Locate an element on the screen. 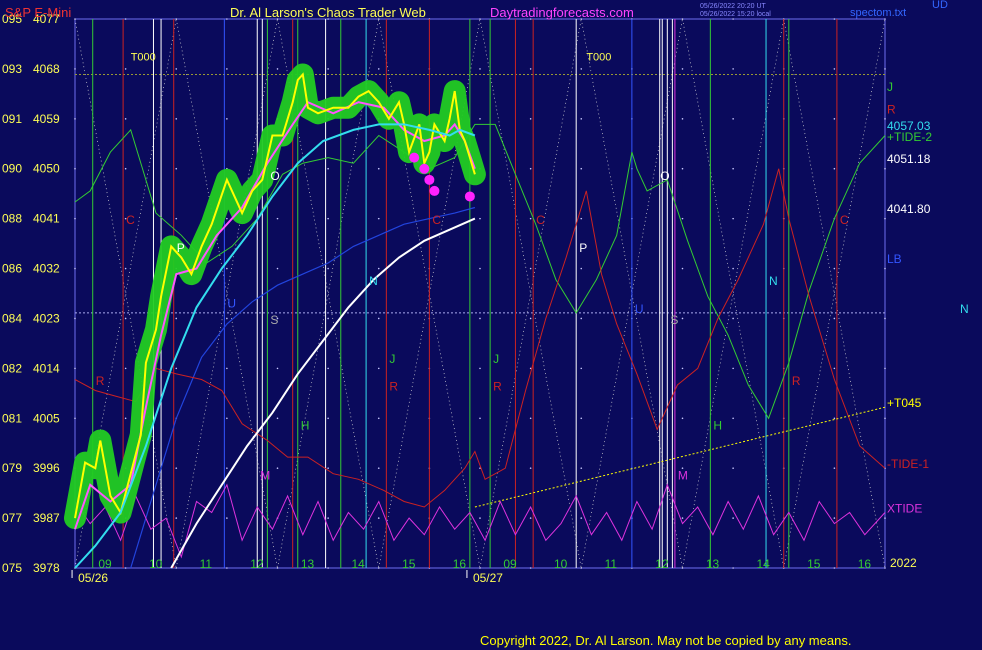 This screenshot has width=982, height=650. y-tick-price: 4005 is located at coordinates (46, 418).